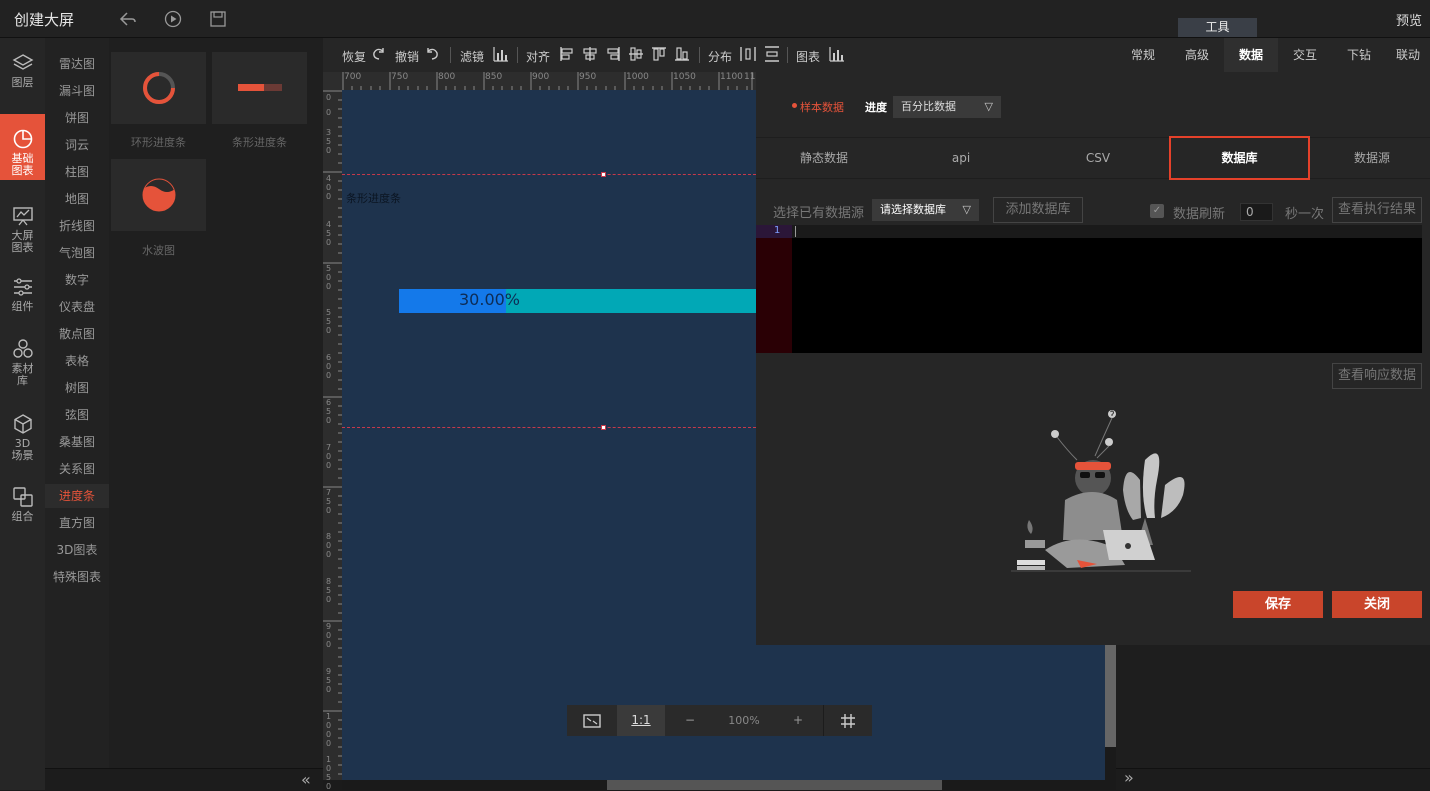 Image resolution: width=1430 pixels, height=791 pixels. I want to click on align-right-icon, so click(613, 55).